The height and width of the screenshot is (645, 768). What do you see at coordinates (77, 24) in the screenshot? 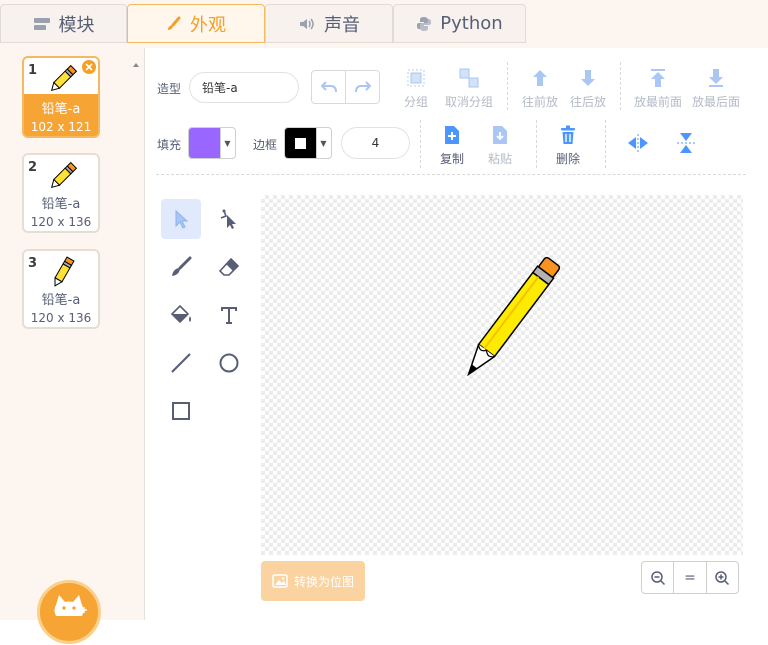
I see `tab-label: 模块` at bounding box center [77, 24].